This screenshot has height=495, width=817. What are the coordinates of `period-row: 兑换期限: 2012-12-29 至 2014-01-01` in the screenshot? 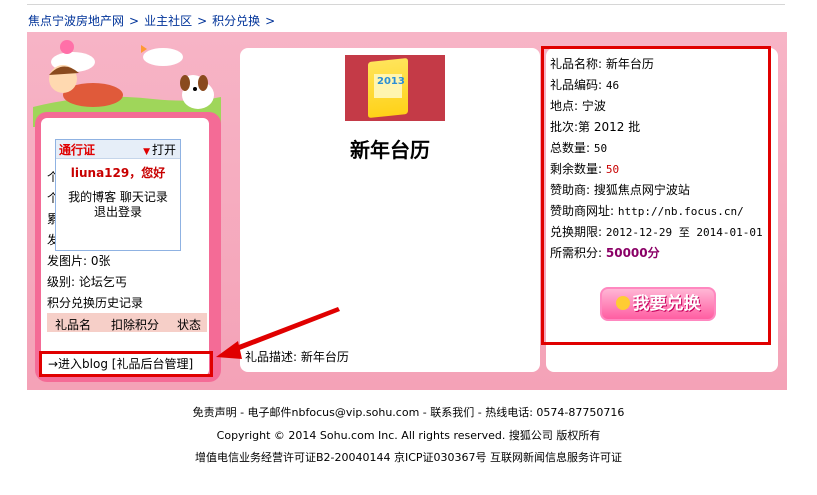 It's located at (656, 232).